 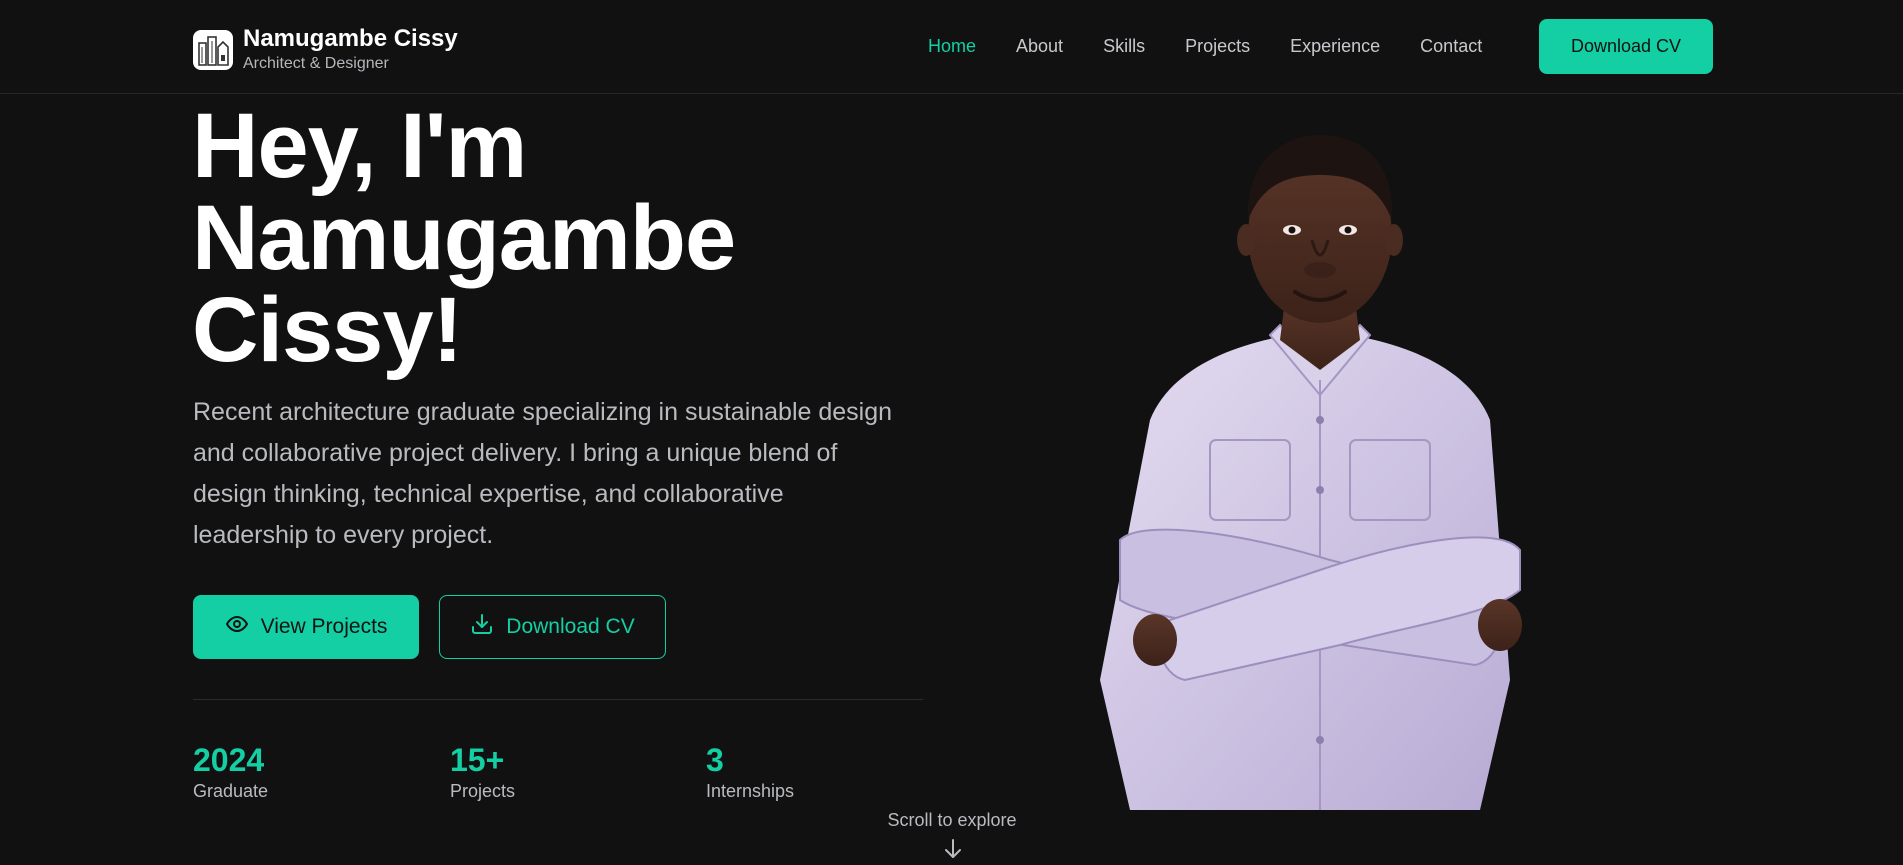 I want to click on view-projects-button: View Projects, so click(x=306, y=627).